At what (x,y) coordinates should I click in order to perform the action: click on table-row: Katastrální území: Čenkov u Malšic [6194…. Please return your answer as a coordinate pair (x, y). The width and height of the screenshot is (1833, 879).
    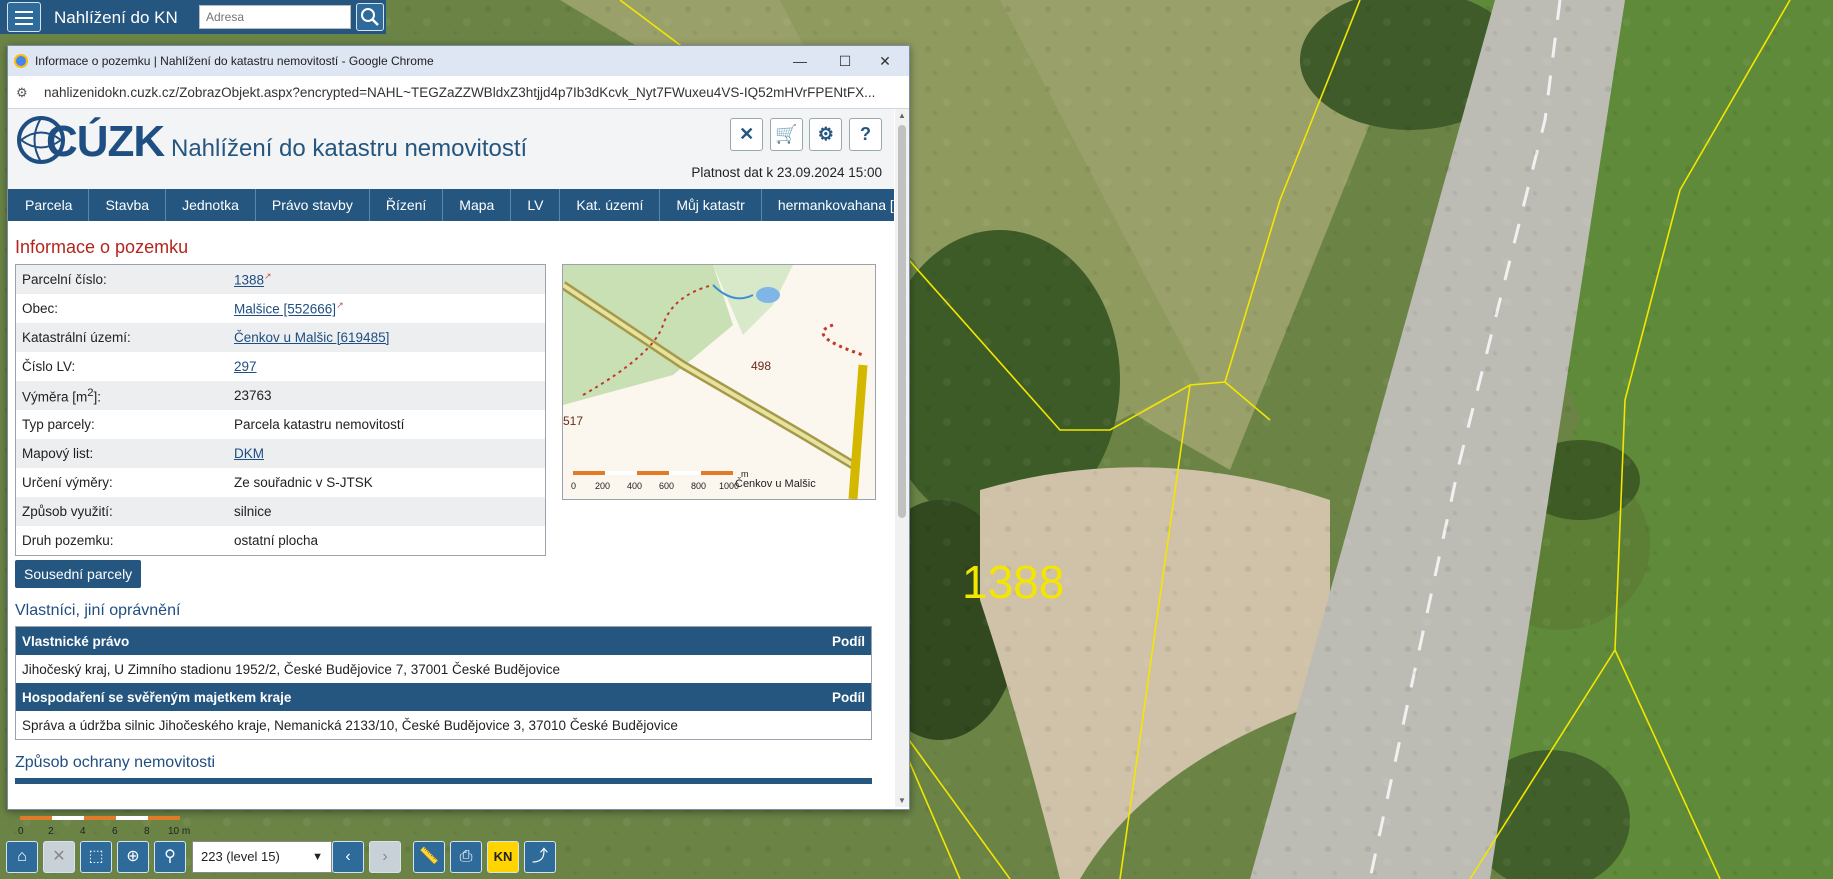
    Looking at the image, I should click on (280, 337).